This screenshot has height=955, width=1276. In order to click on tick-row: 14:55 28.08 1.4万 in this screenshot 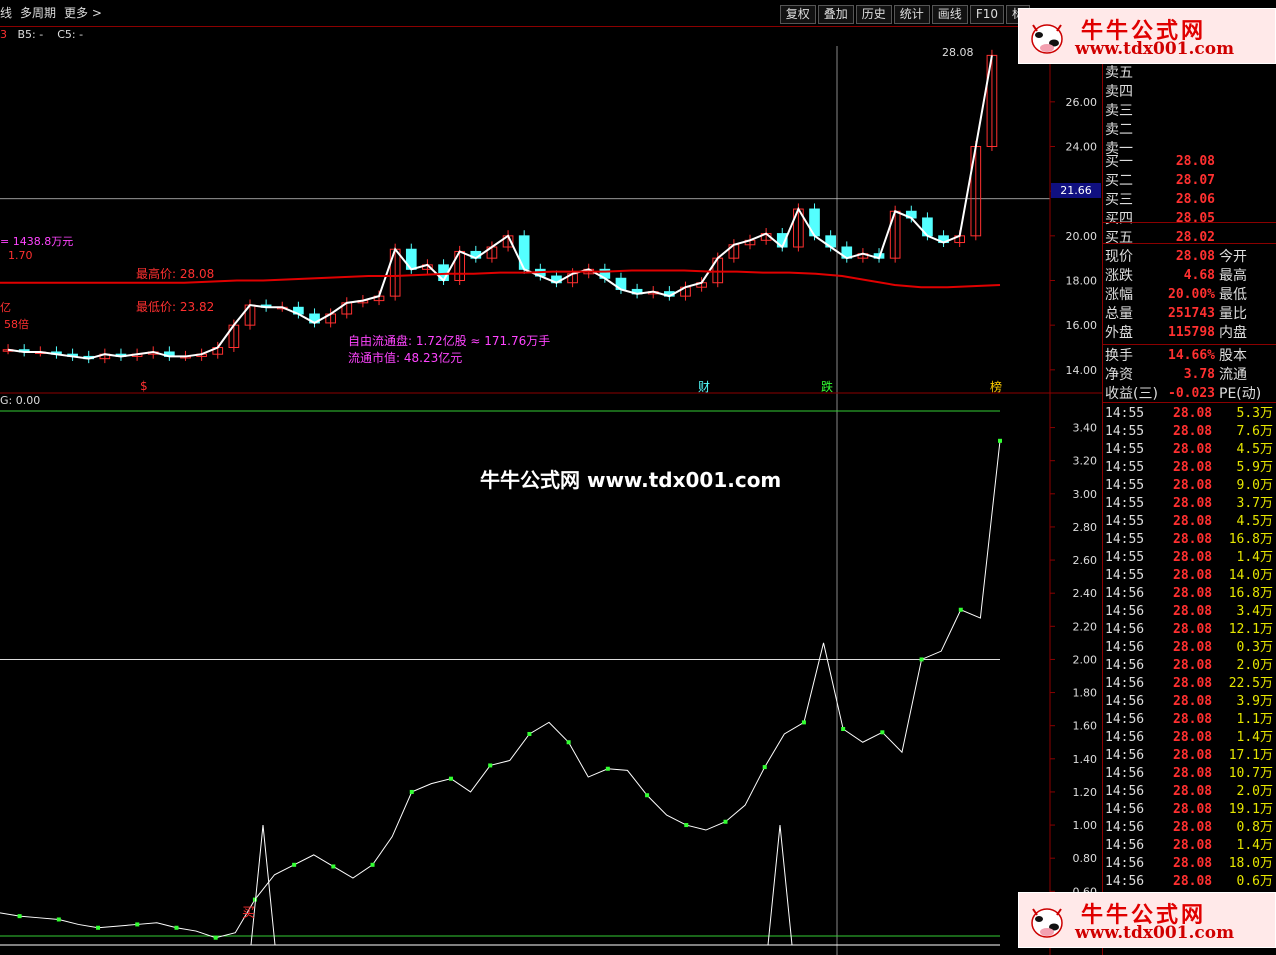, I will do `click(1190, 558)`.